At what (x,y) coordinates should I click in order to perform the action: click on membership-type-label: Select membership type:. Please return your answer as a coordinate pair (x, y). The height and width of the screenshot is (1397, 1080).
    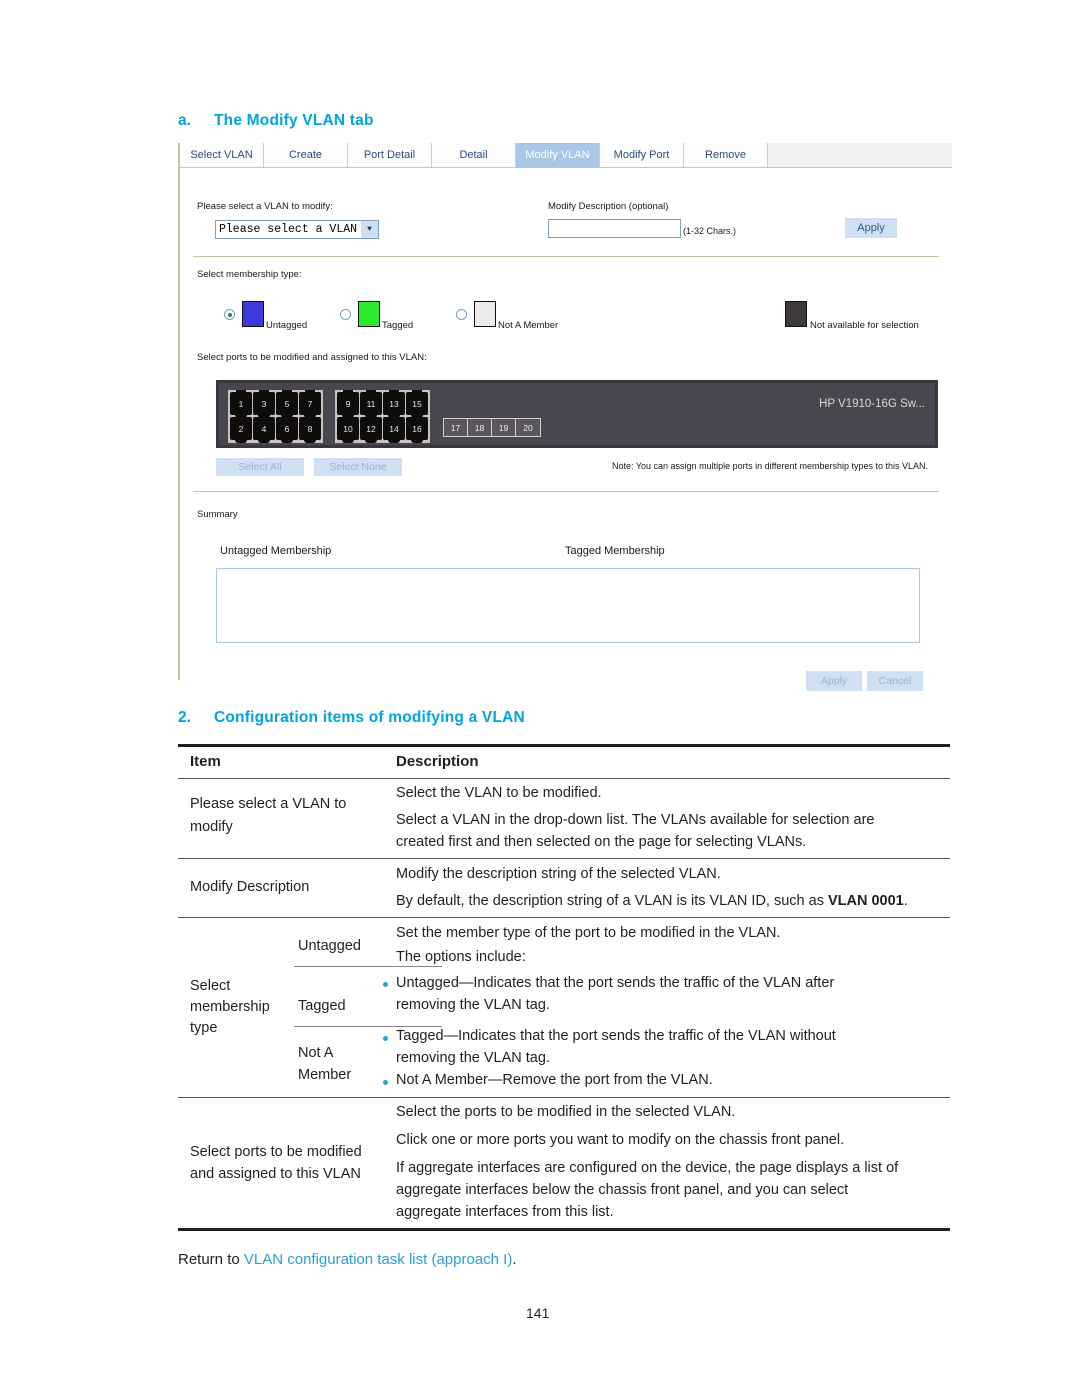
    Looking at the image, I should click on (249, 274).